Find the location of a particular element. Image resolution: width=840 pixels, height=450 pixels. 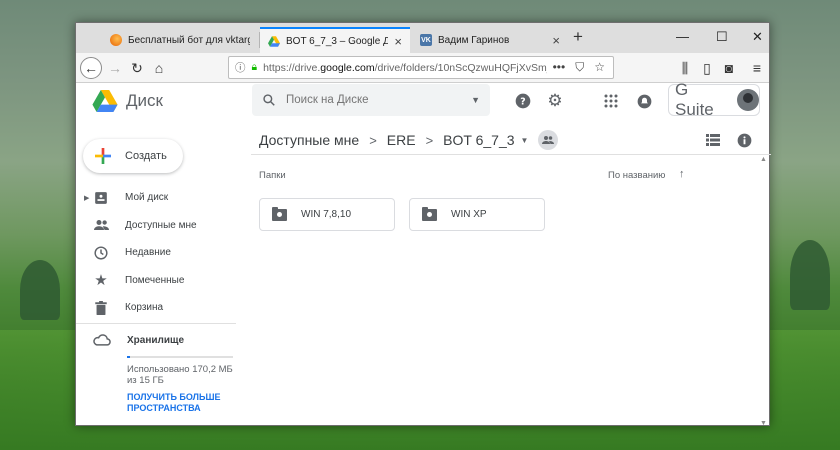

bookmark-star-icon: ☆ is located at coordinates (599, 67).